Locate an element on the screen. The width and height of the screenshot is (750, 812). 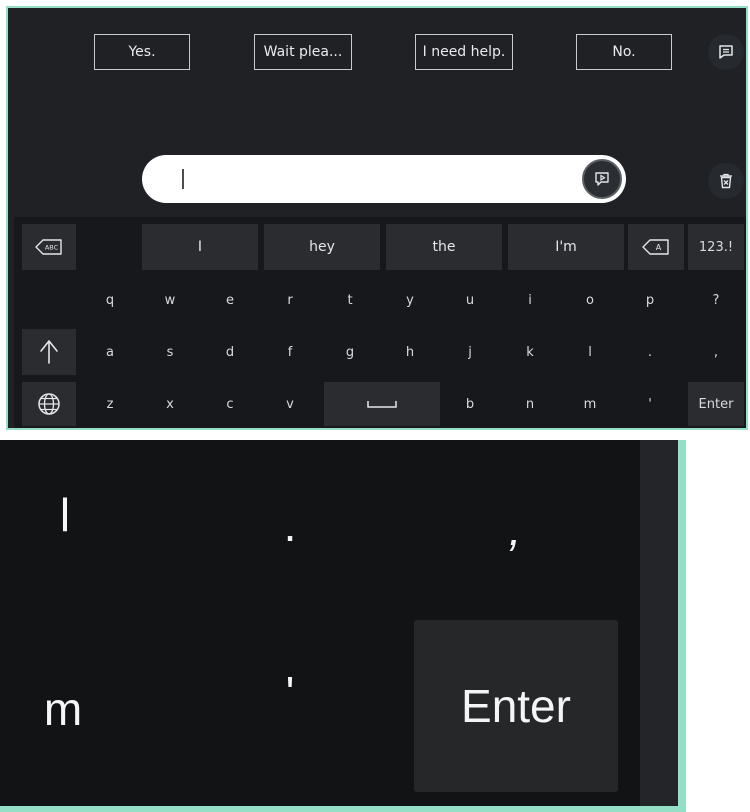
key-apostrophe: ' is located at coordinates (650, 404).